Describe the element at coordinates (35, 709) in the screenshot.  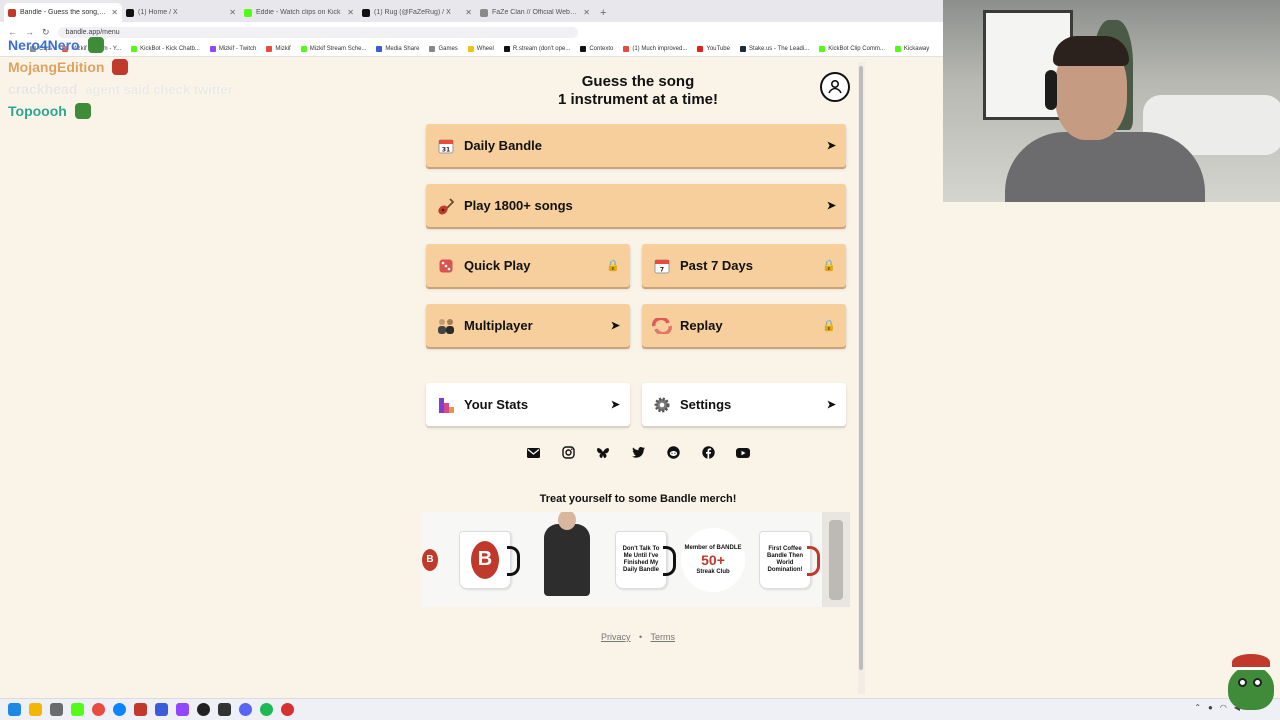
I see `file-explorer-icon` at that location.